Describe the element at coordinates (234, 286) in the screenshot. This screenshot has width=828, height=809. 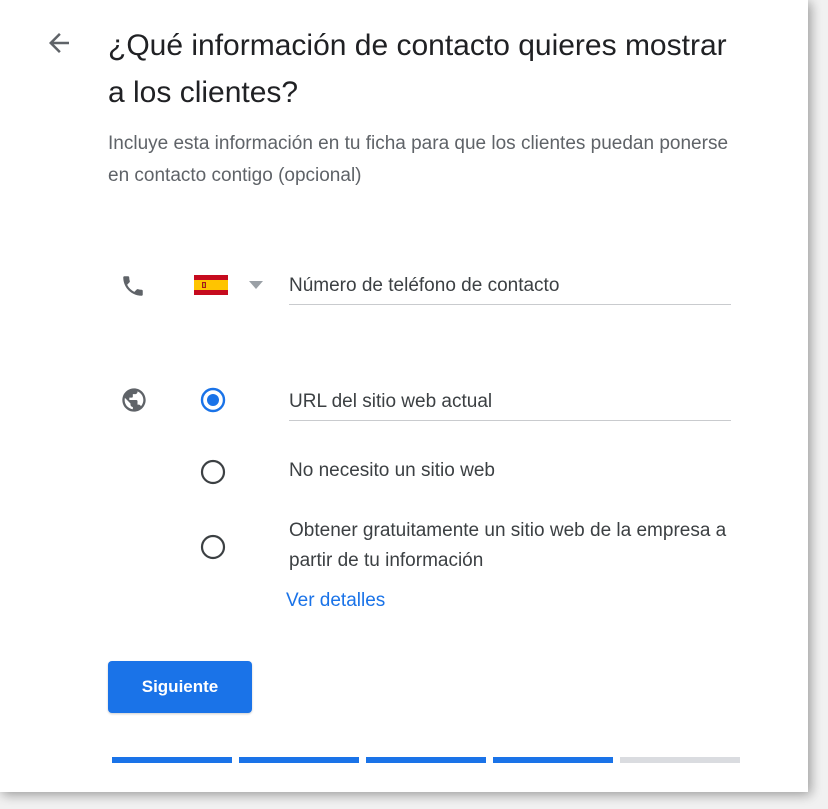
I see `country-code-select` at that location.